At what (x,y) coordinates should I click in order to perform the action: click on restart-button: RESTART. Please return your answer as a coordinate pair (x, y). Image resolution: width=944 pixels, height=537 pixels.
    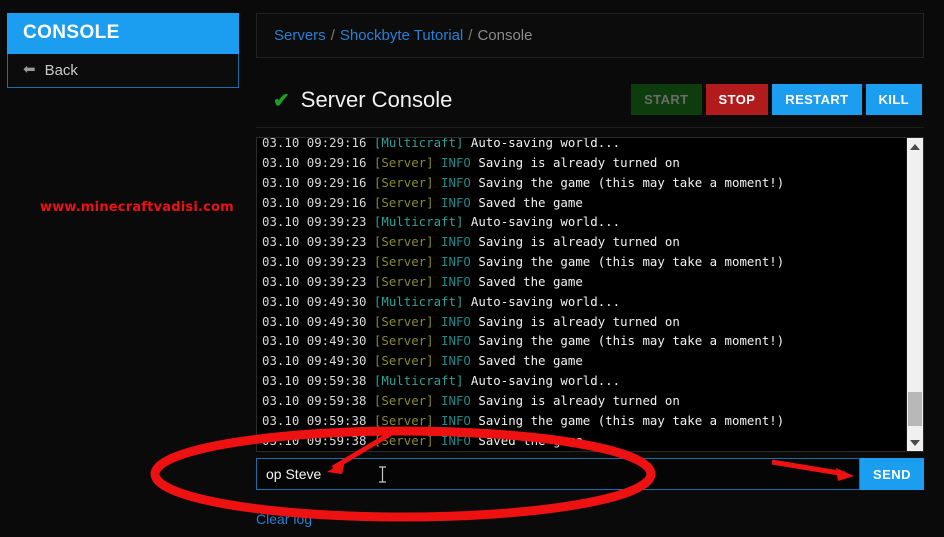
    Looking at the image, I should click on (817, 99).